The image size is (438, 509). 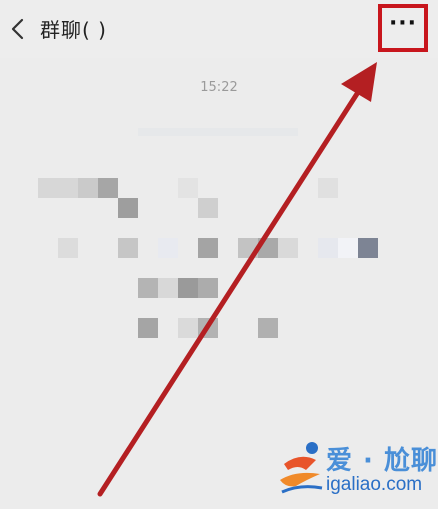 I want to click on watermark-logo, so click(x=301, y=468).